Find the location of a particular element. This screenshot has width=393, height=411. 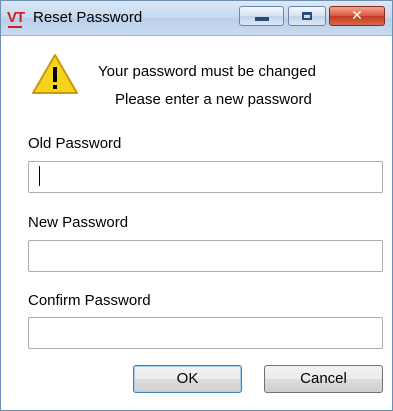

warning-icon is located at coordinates (55, 74).